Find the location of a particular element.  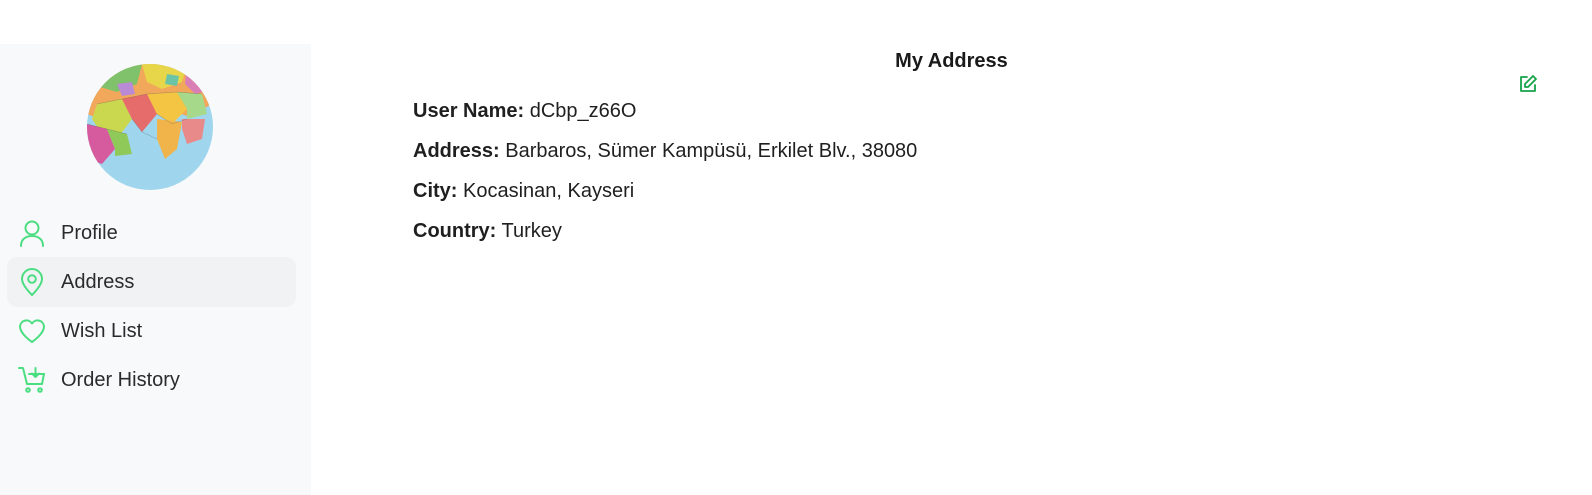

user-icon is located at coordinates (32, 233).